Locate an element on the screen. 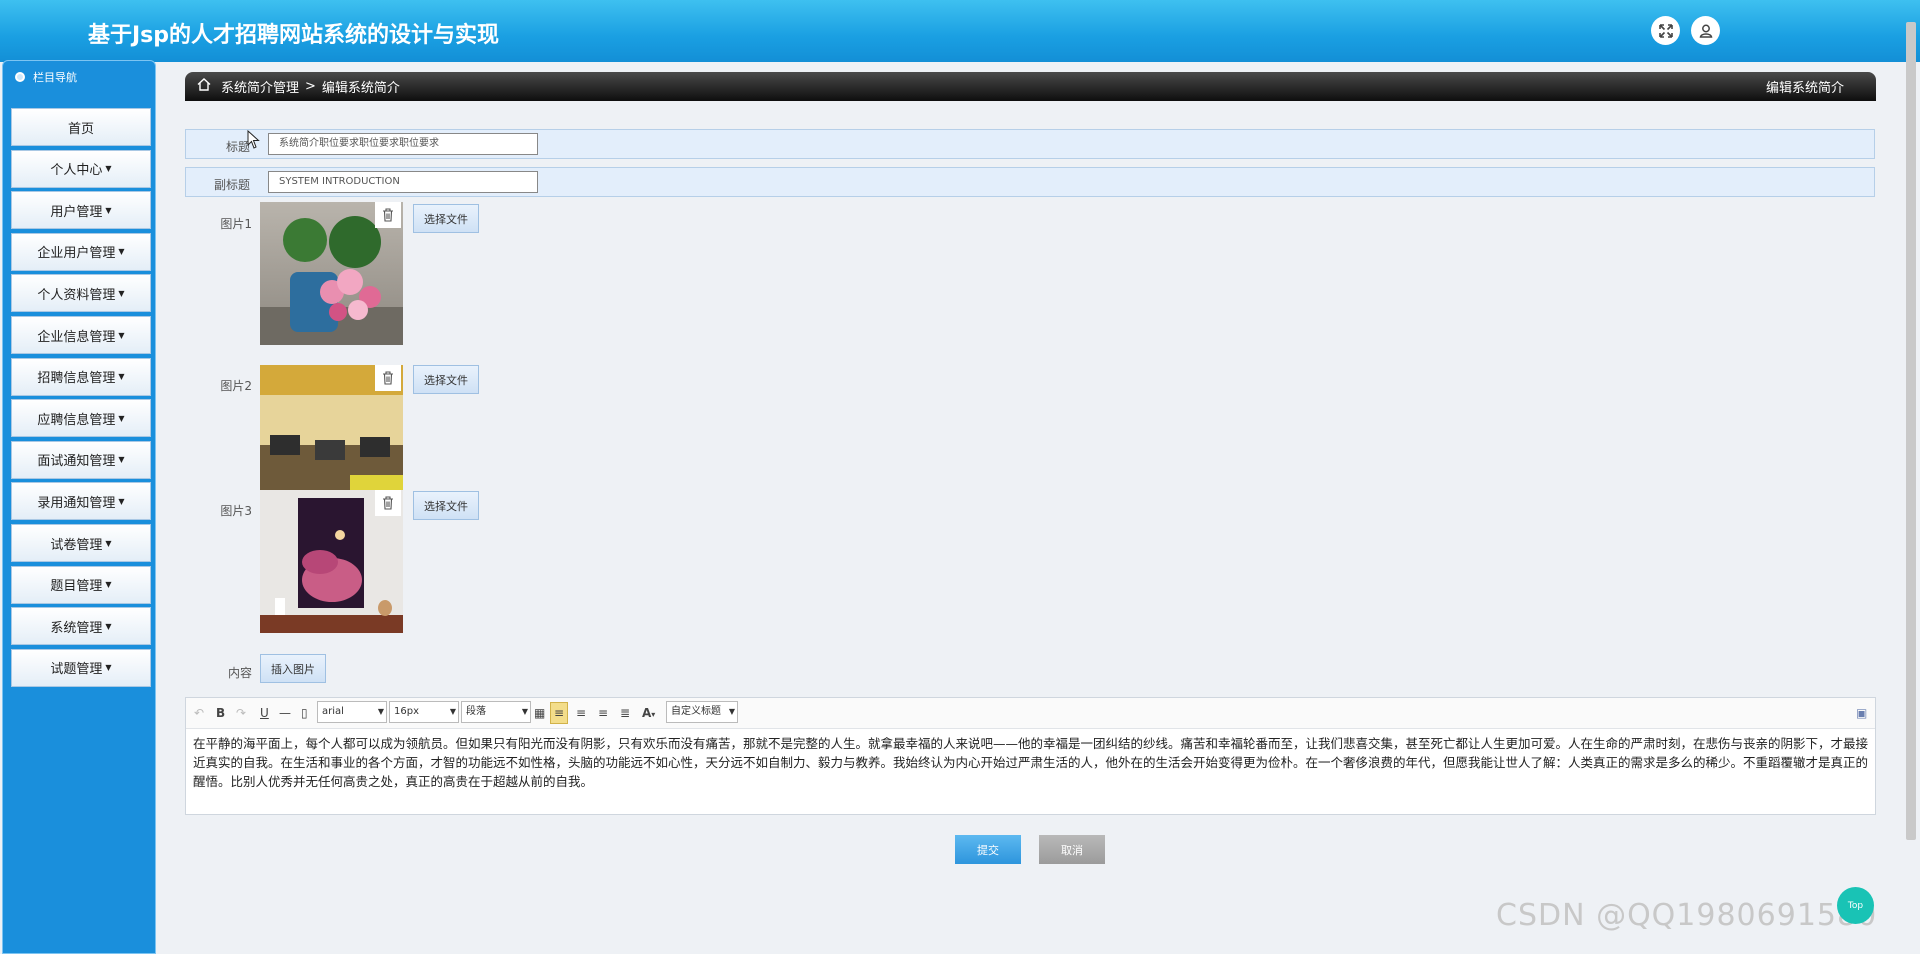 The height and width of the screenshot is (954, 1920). sidebar-heading: 栏目导航 is located at coordinates (79, 77).